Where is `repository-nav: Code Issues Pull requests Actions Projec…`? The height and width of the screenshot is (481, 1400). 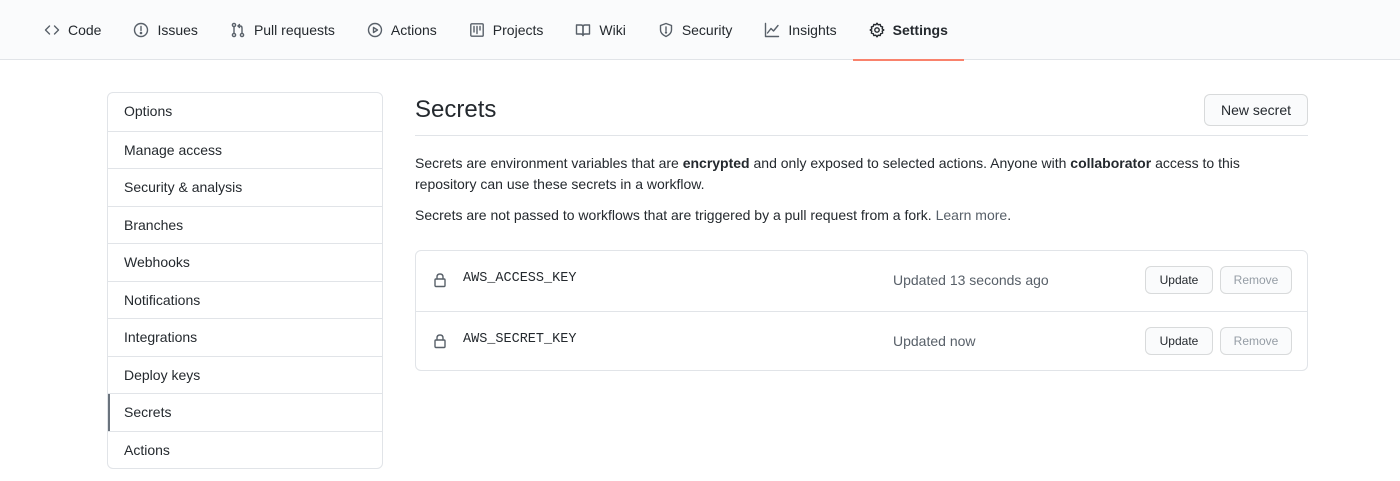 repository-nav: Code Issues Pull requests Actions Projec… is located at coordinates (700, 30).